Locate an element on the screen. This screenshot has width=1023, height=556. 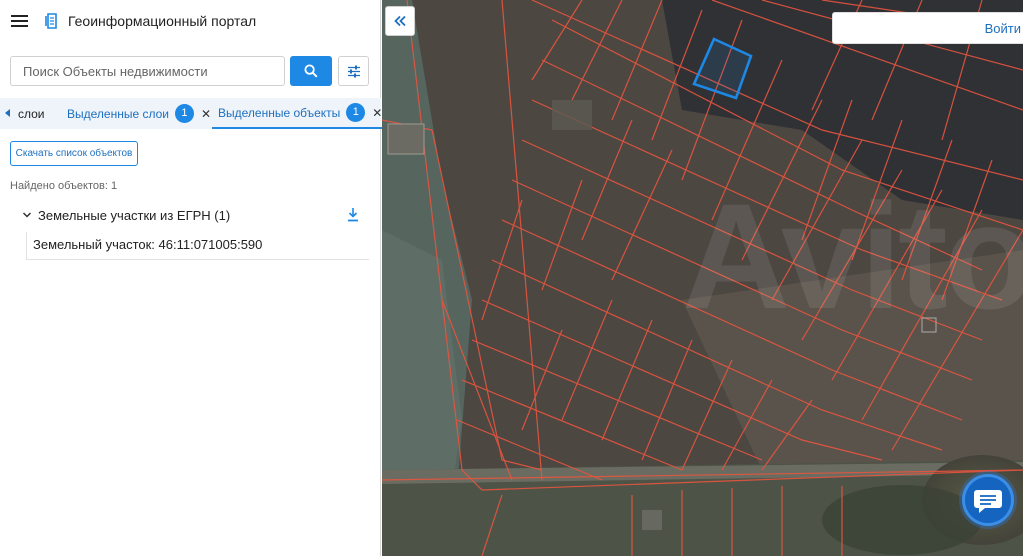
download-list-button: Скачать список объектов is located at coordinates (74, 153).